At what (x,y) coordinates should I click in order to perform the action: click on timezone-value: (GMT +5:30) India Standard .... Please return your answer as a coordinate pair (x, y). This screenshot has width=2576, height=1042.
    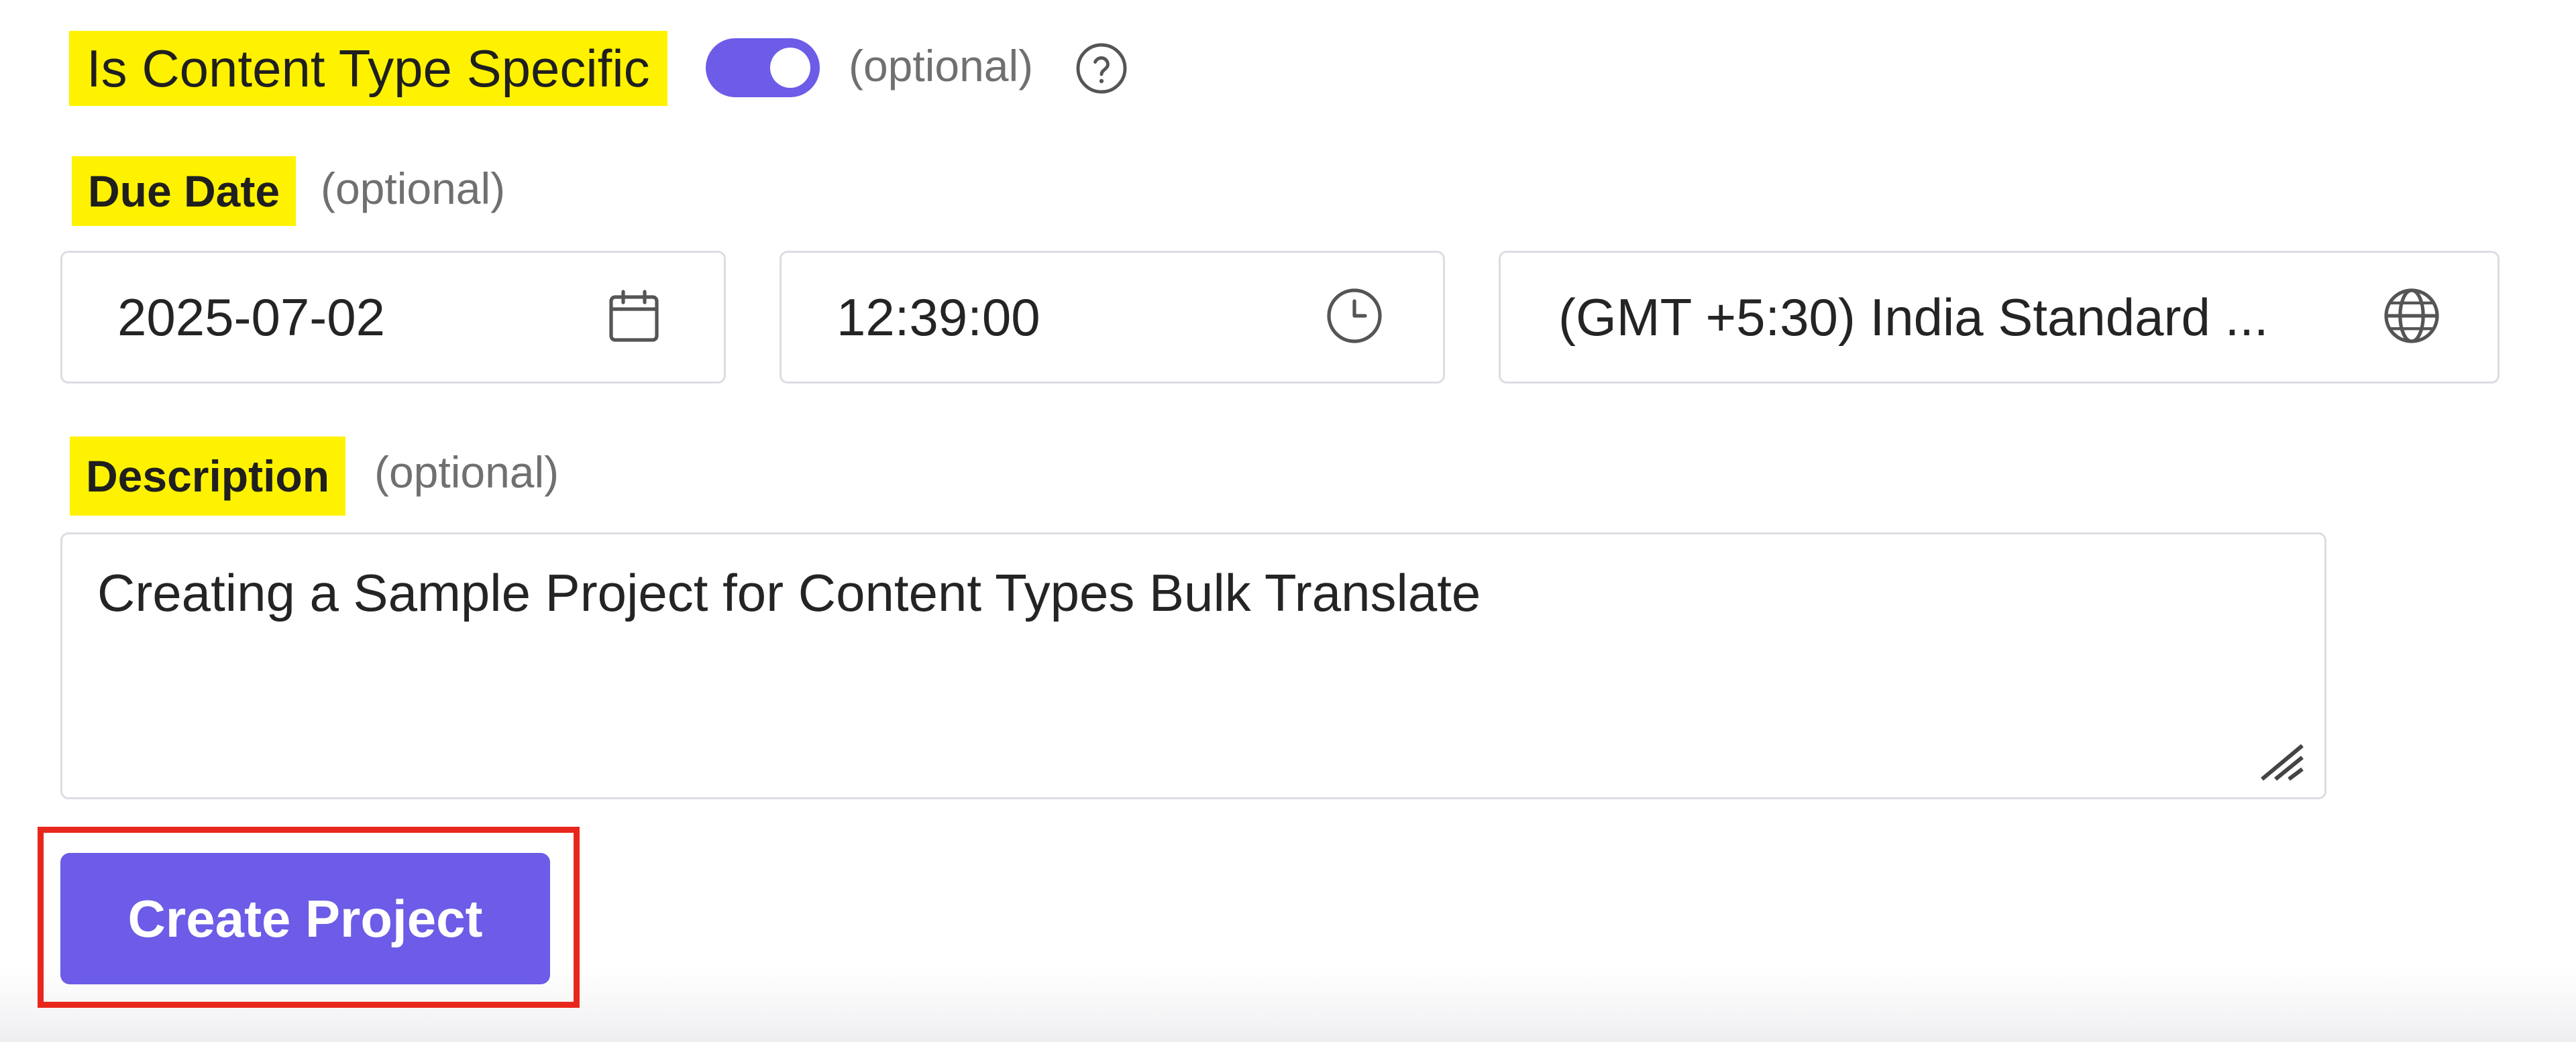
    Looking at the image, I should click on (1913, 317).